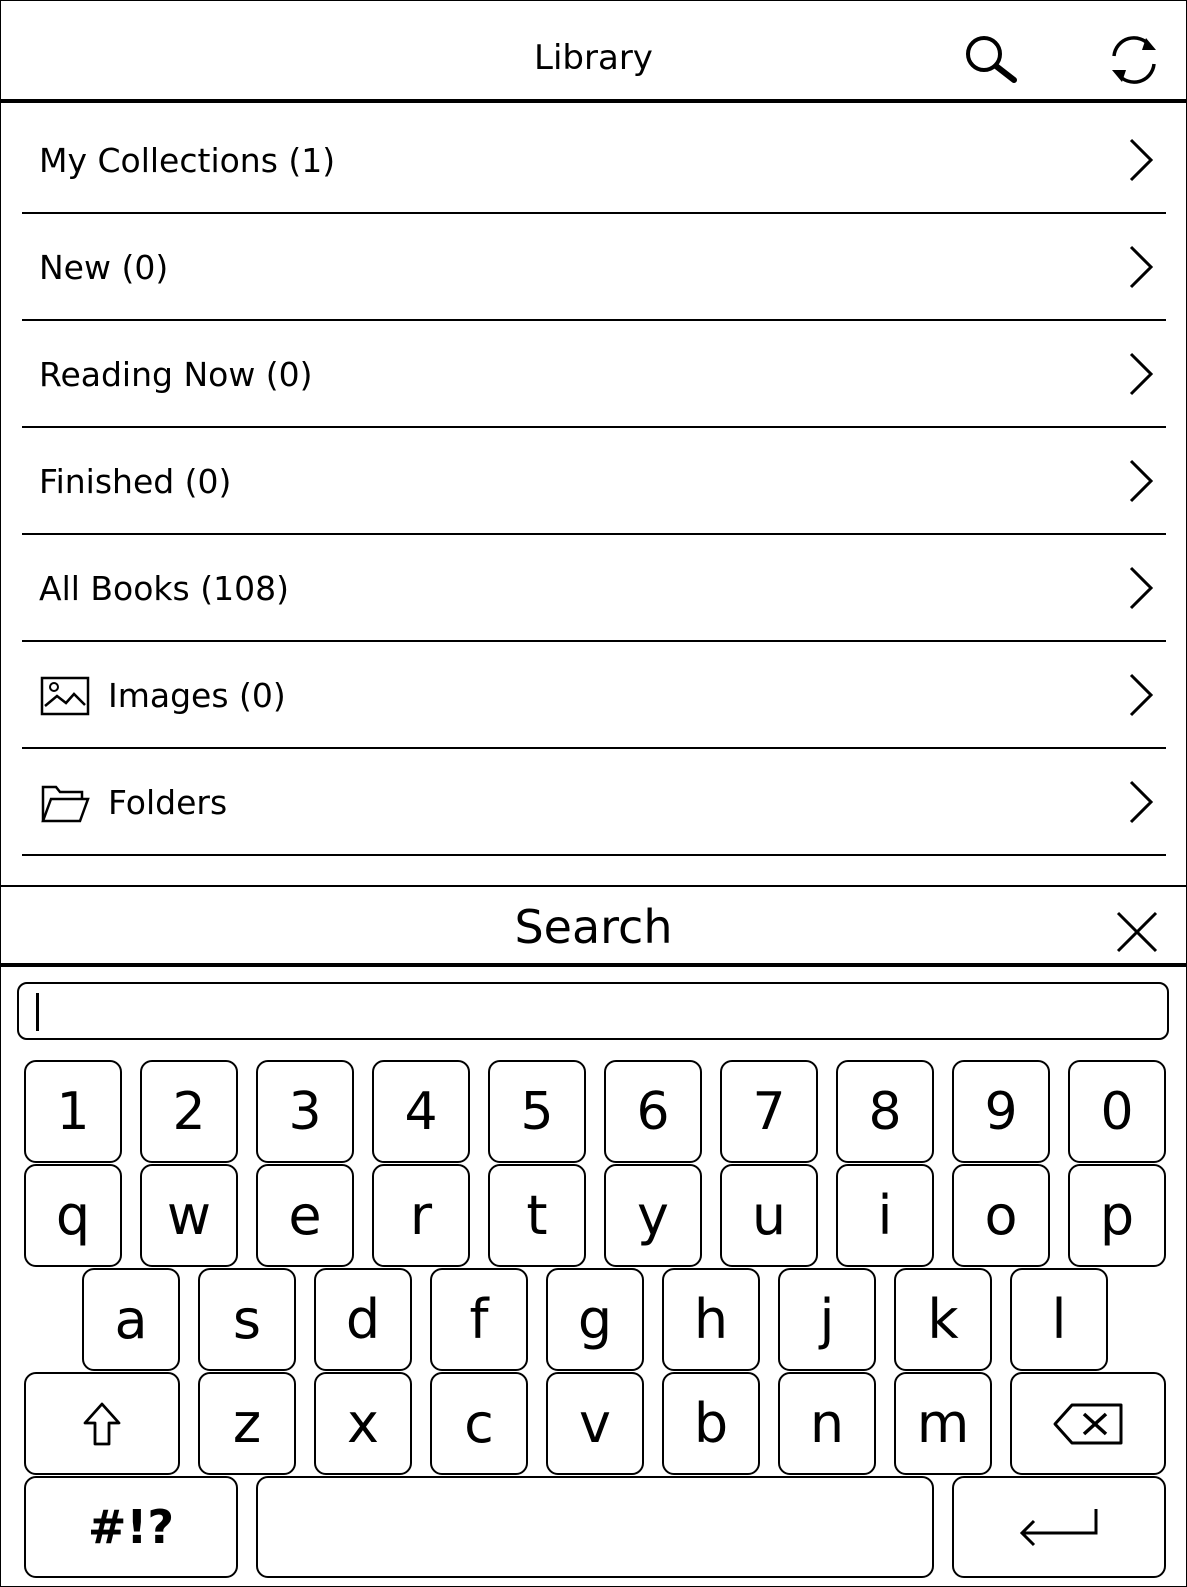 This screenshot has width=1187, height=1587. Describe the element at coordinates (164, 588) in the screenshot. I see `library-item-label: All Books (108)` at that location.